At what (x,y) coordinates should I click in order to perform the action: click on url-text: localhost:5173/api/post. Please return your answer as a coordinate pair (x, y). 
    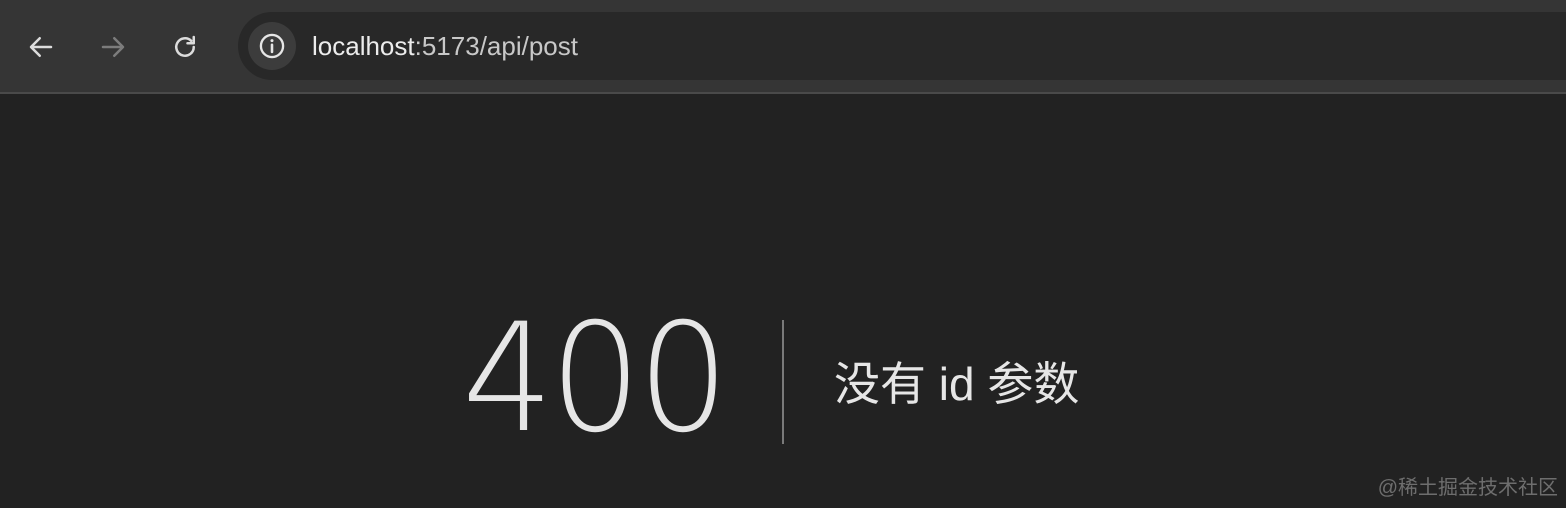
    Looking at the image, I should click on (445, 46).